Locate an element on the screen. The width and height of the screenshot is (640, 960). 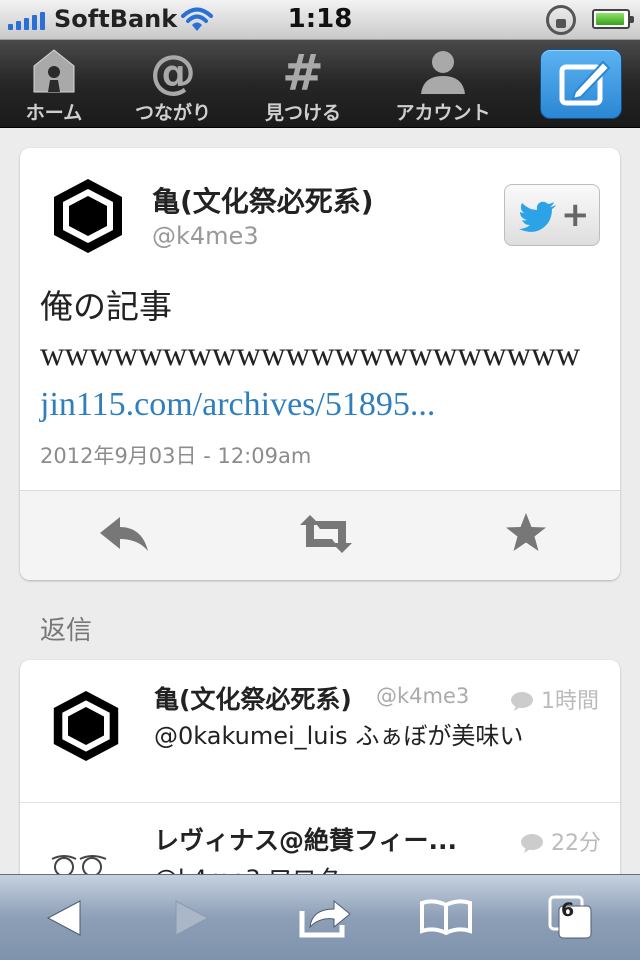
back-button is located at coordinates (66, 917).